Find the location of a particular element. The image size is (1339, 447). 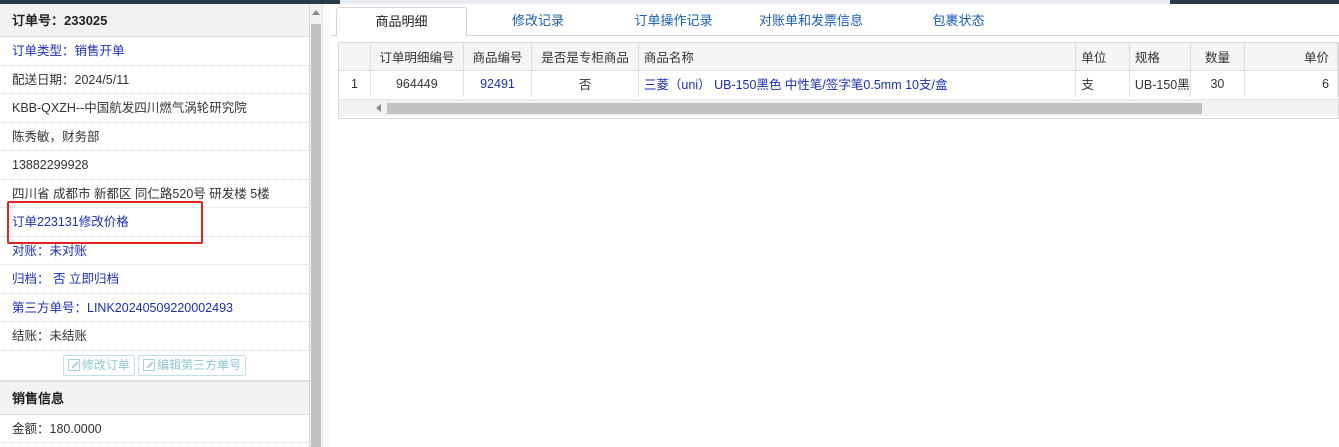

scroll-up-arrow-icon is located at coordinates (316, 12).